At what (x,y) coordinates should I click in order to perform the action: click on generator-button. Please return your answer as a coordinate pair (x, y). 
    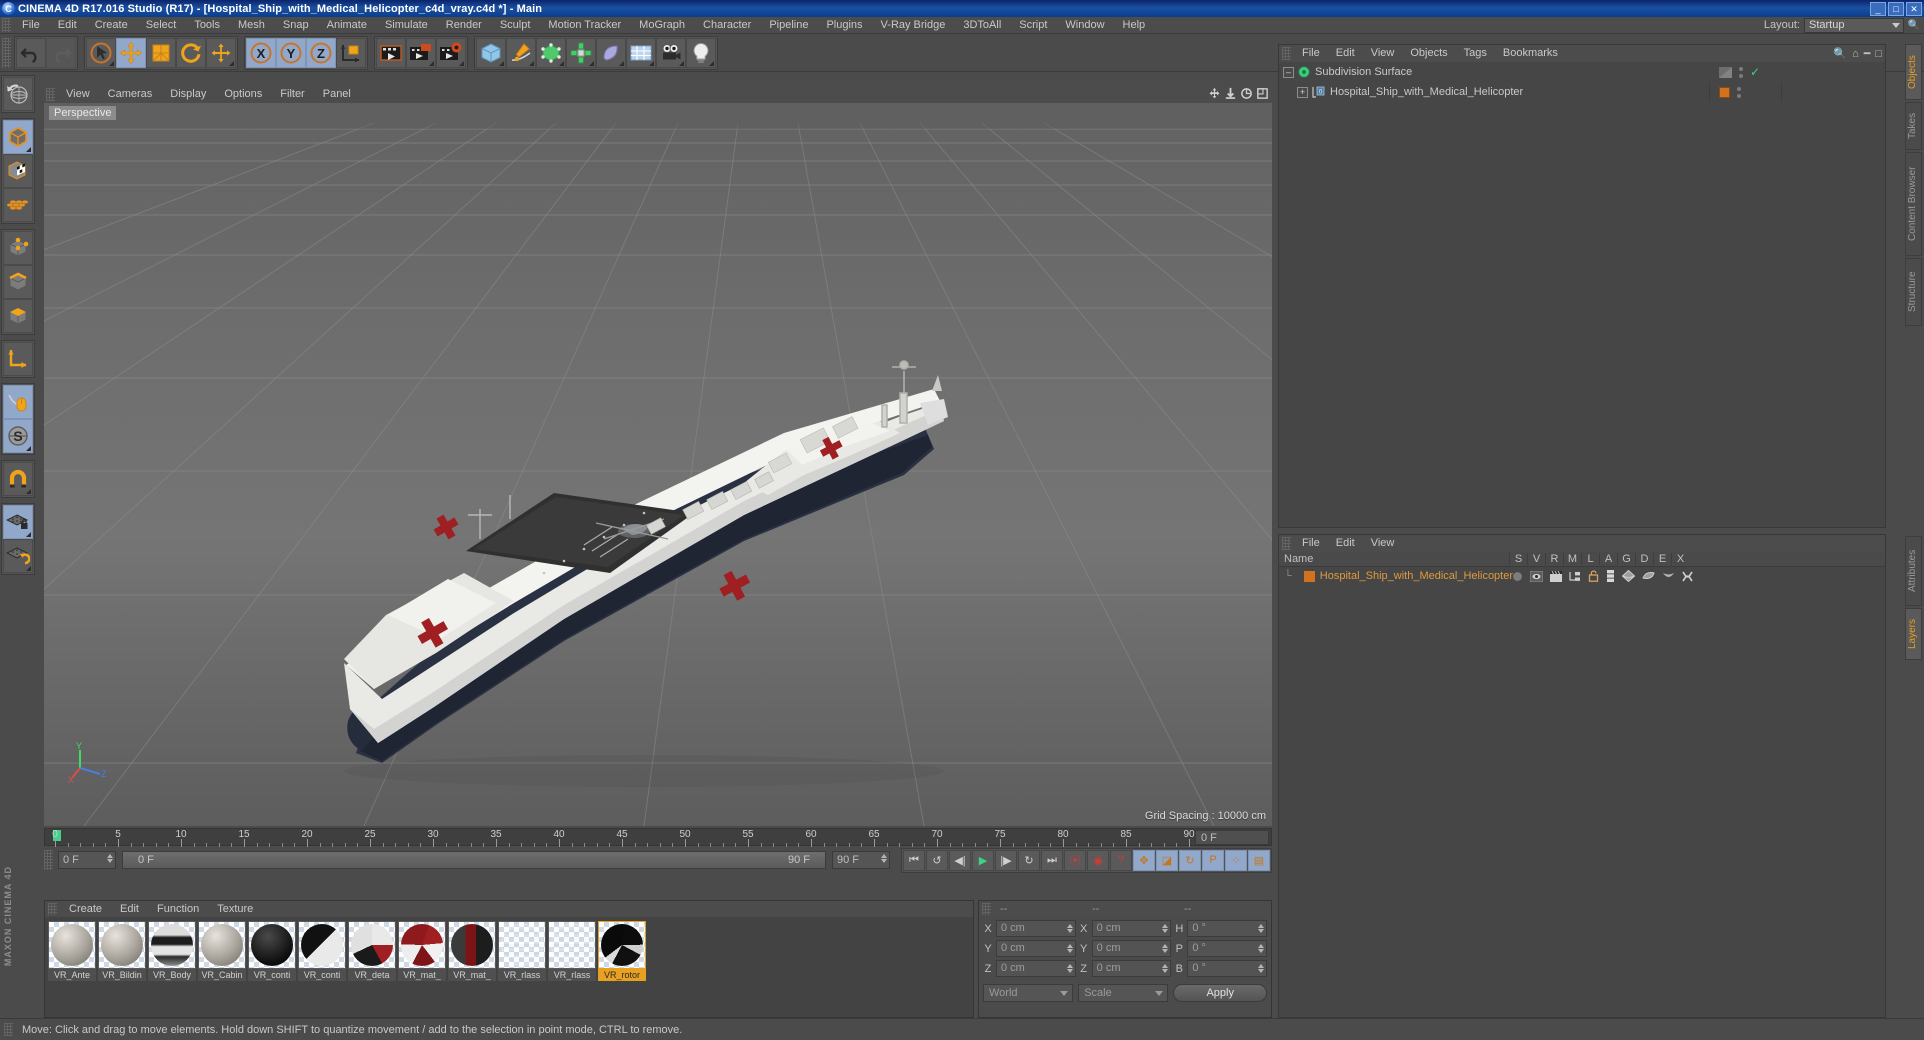
    Looking at the image, I should click on (551, 52).